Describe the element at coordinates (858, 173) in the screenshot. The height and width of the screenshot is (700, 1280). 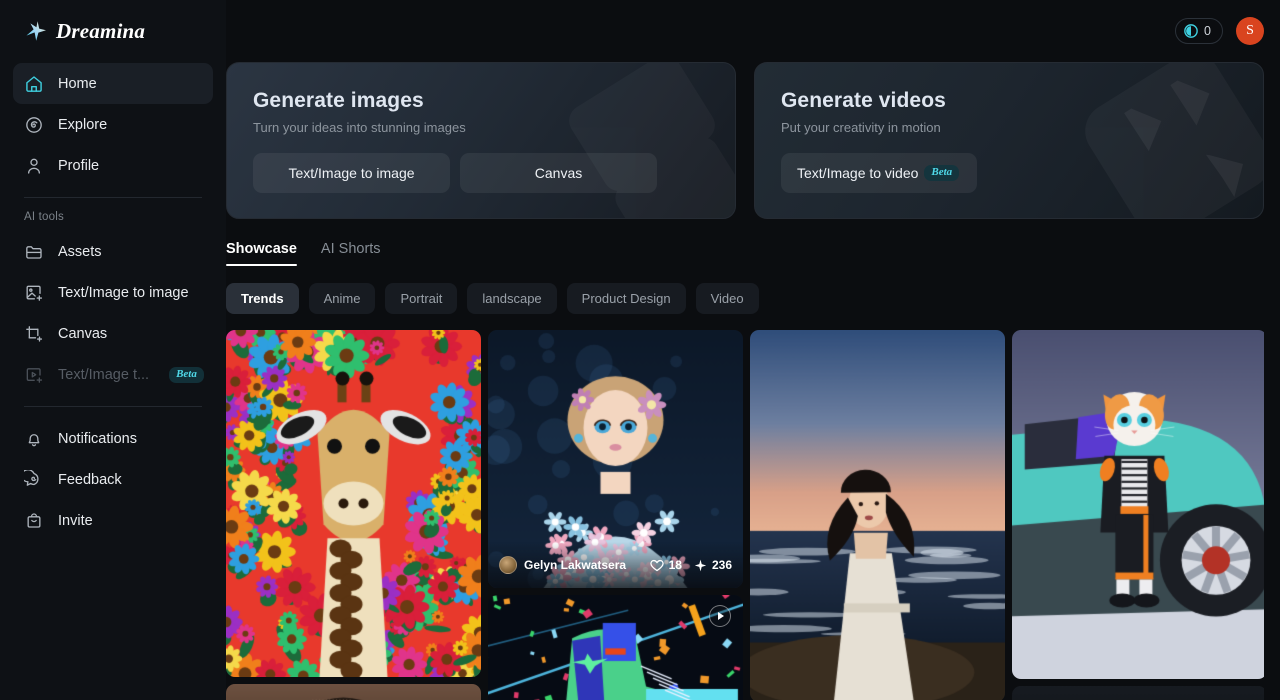
I see `button-label: Text/Image to video` at that location.